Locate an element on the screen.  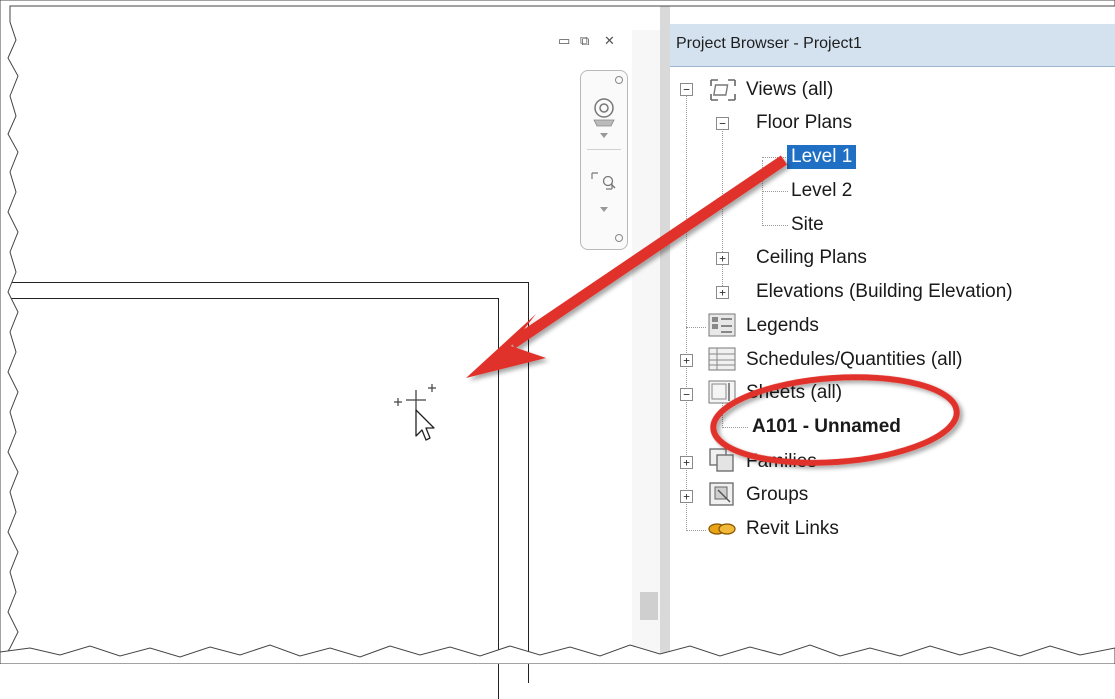
revit-links-icon is located at coordinates (722, 529).